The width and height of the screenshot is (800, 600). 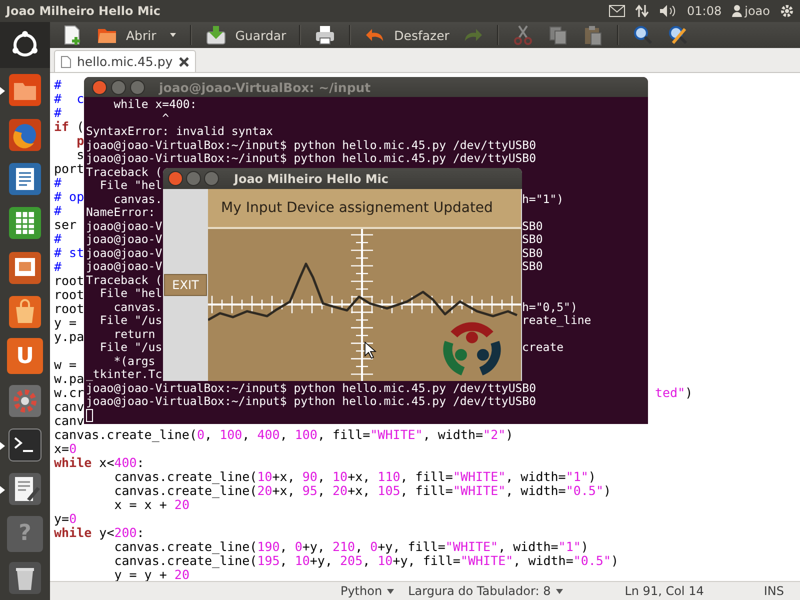 I want to click on window-title: Joao Milheiro Hello Mic, so click(x=311, y=179).